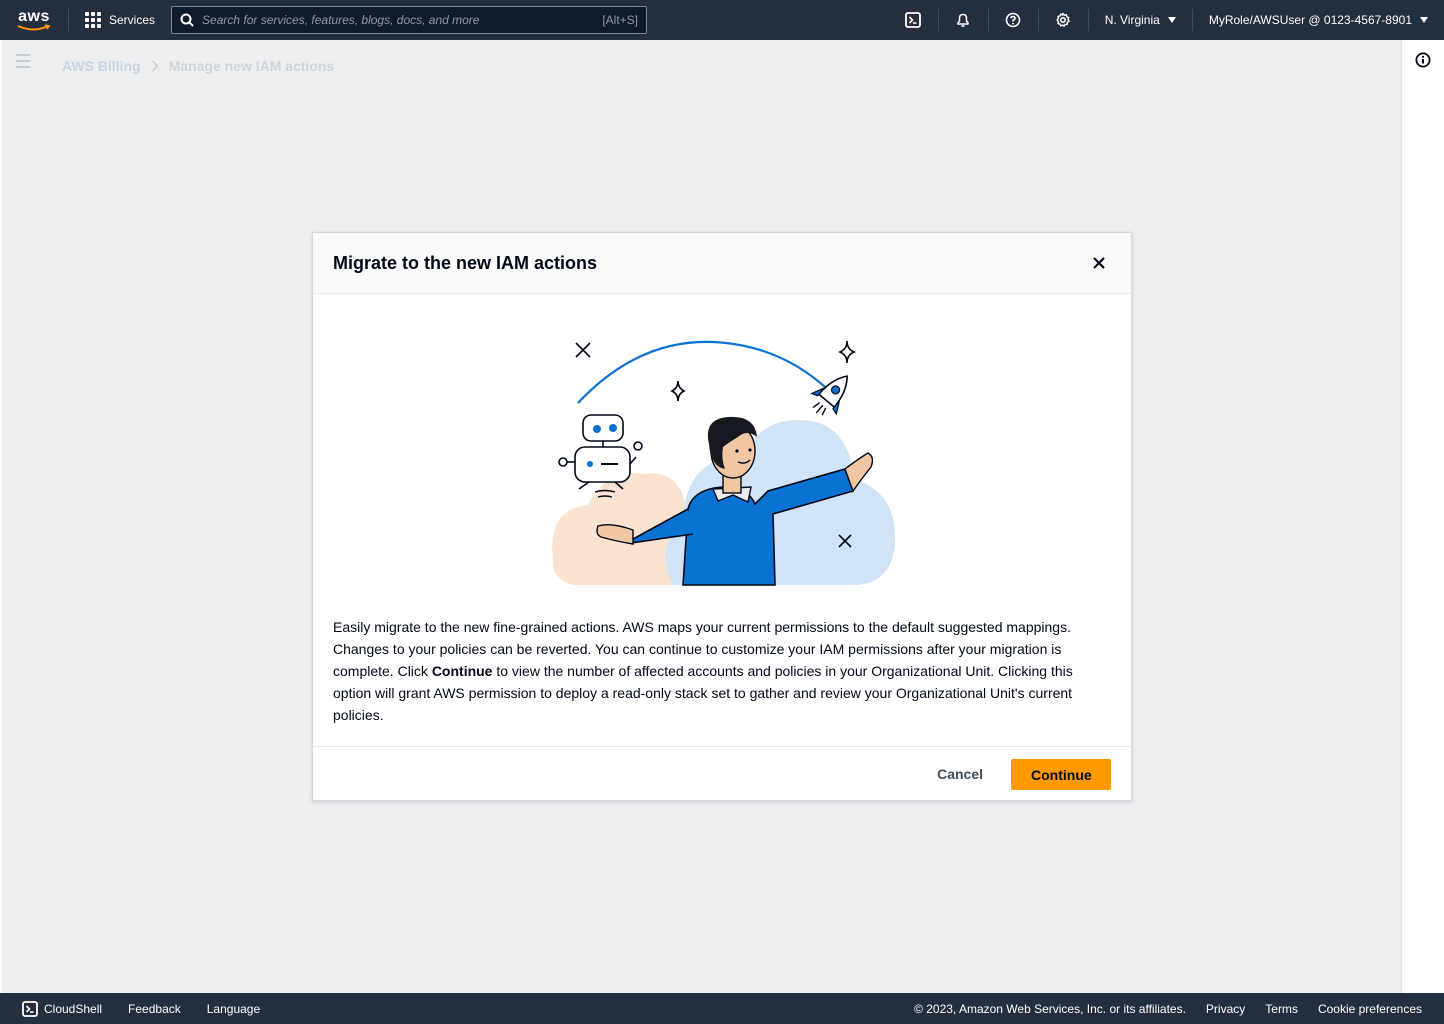 This screenshot has height=1024, width=1444. I want to click on breadcrumb: AWS Billing Manage new IAM actions, so click(198, 66).